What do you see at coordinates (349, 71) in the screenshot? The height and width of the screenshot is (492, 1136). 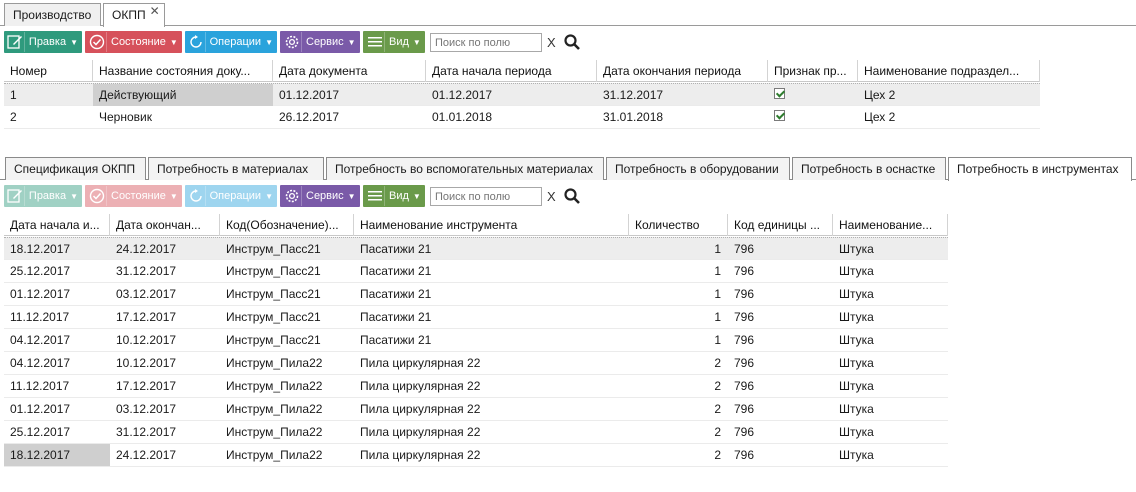 I see `col-doc-date: Дата документа` at bounding box center [349, 71].